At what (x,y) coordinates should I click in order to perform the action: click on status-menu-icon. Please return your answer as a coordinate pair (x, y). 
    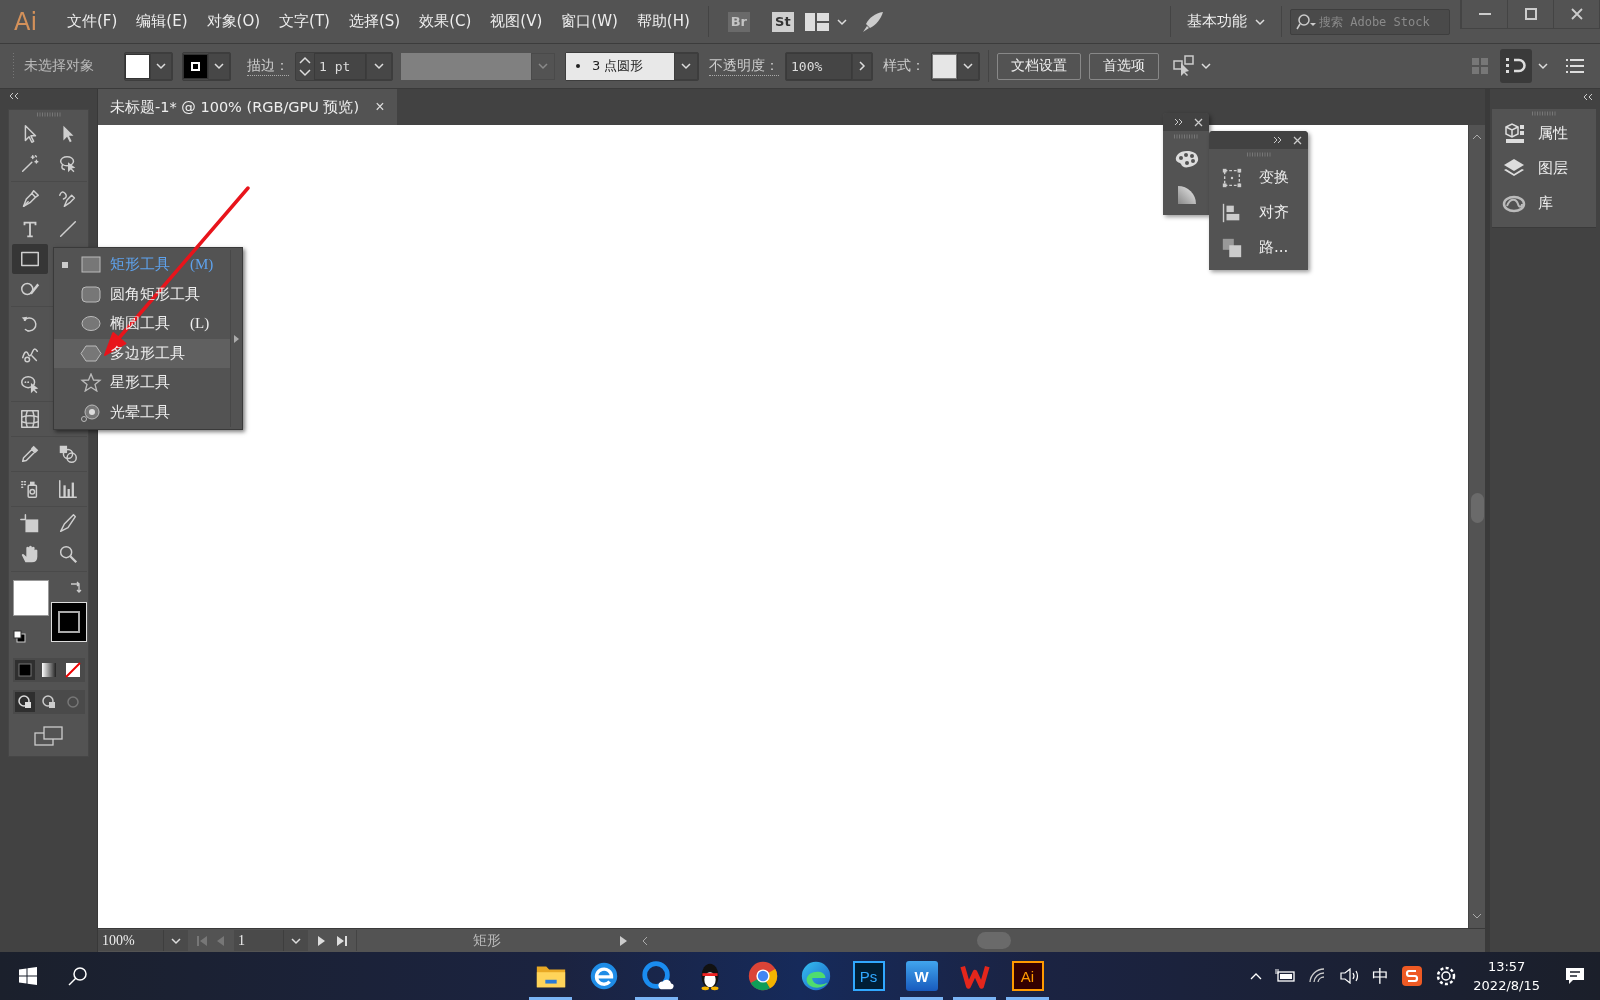
    Looking at the image, I should click on (623, 940).